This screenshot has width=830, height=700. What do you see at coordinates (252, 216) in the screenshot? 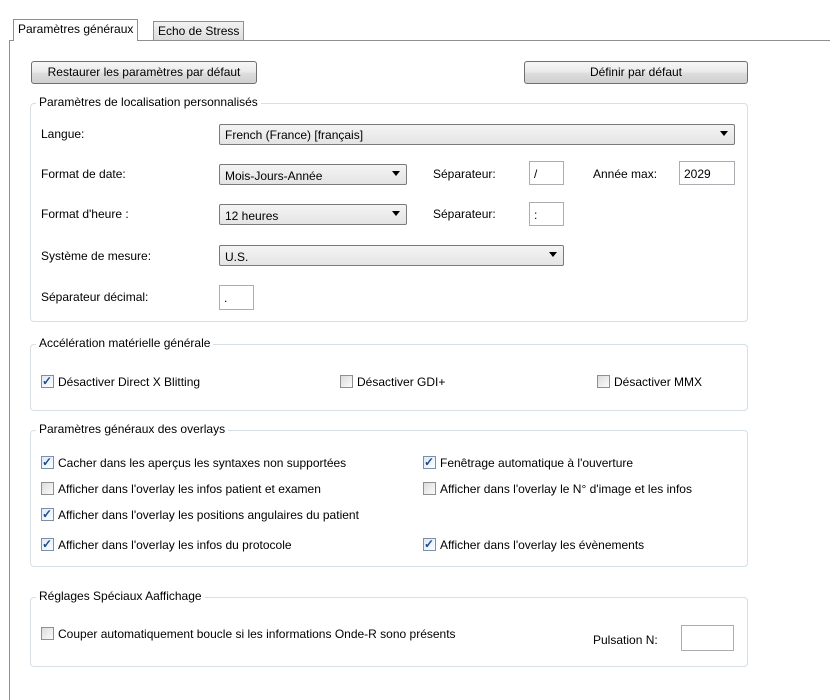
I see `time-format-value: 12 heures` at bounding box center [252, 216].